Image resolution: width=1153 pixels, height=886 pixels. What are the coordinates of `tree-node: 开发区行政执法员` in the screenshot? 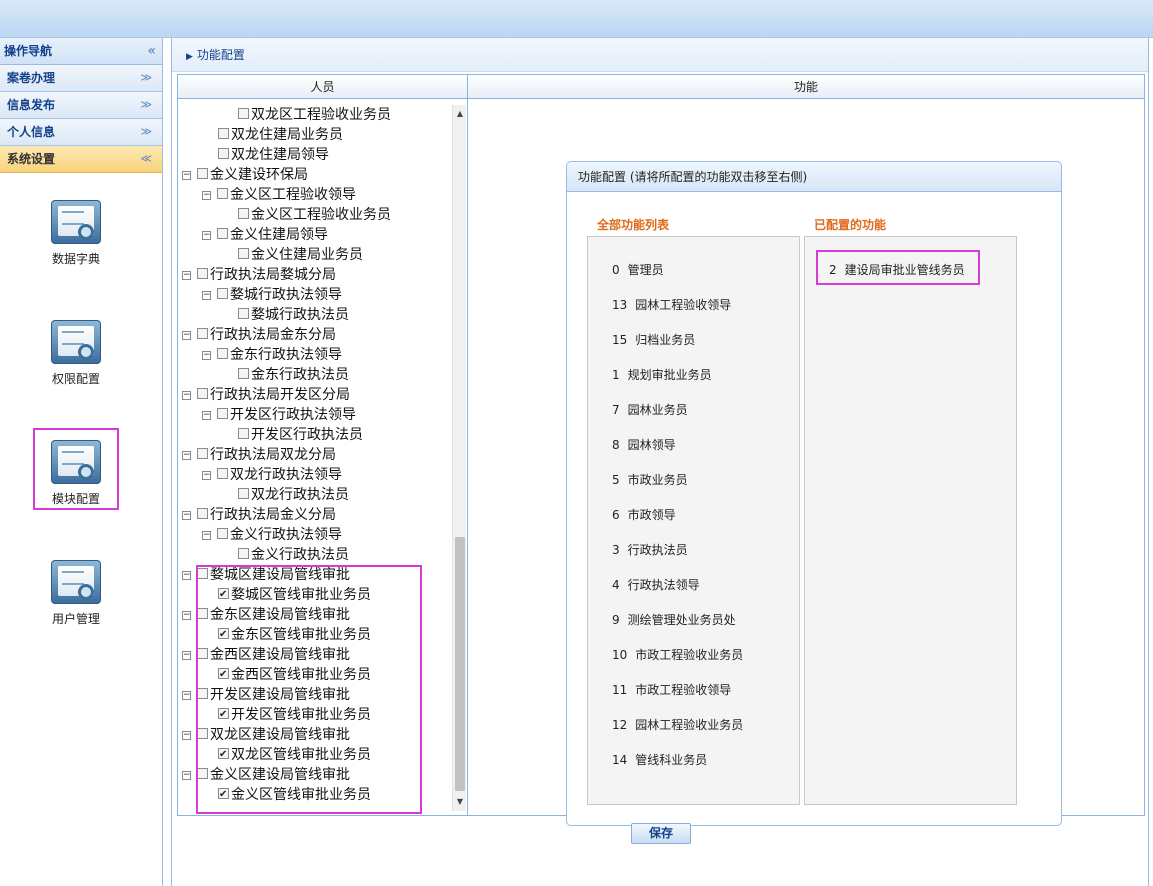 It's located at (300, 435).